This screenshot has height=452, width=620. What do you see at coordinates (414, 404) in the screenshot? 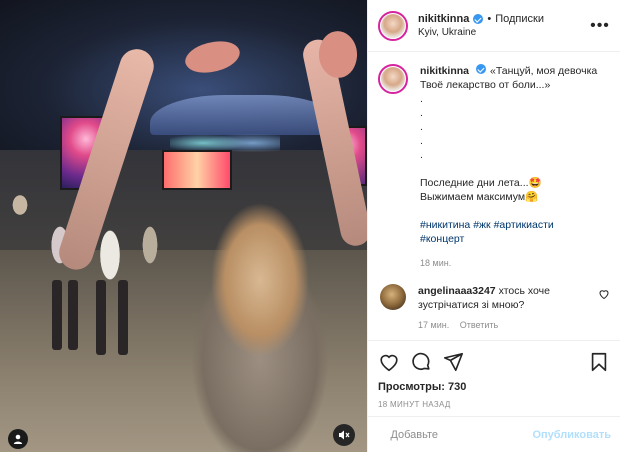
I see `post-date: 18 минут назад` at bounding box center [414, 404].